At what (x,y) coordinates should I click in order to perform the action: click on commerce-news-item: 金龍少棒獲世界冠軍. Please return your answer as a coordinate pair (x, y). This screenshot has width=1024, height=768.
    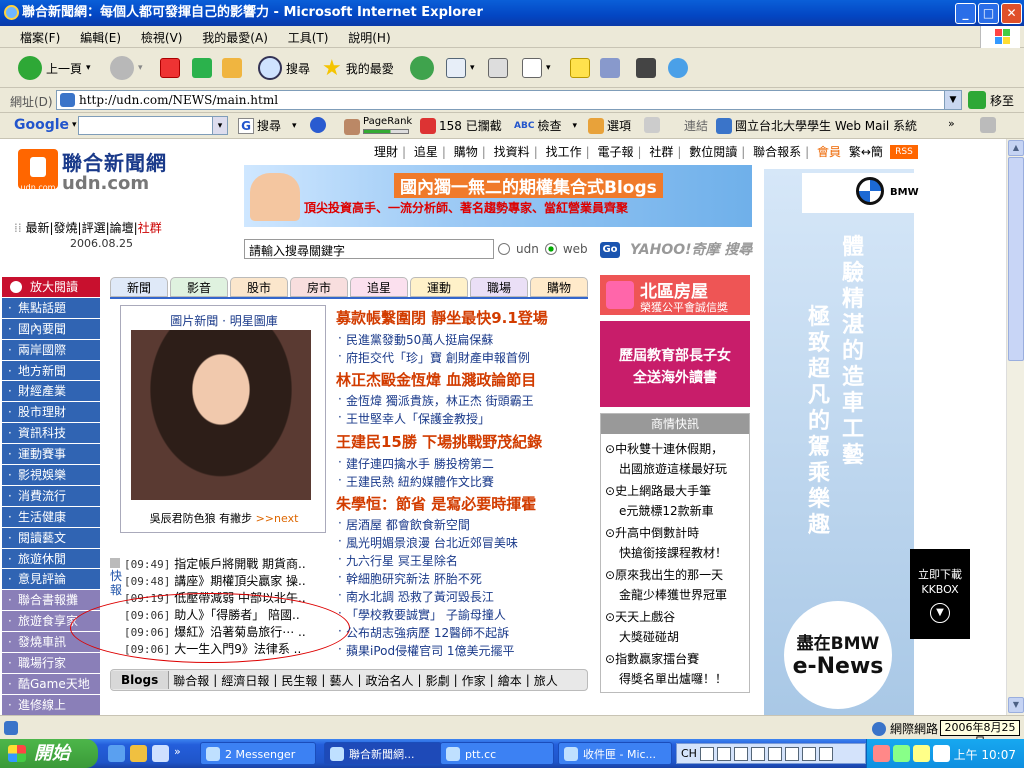
    Looking at the image, I should click on (673, 594).